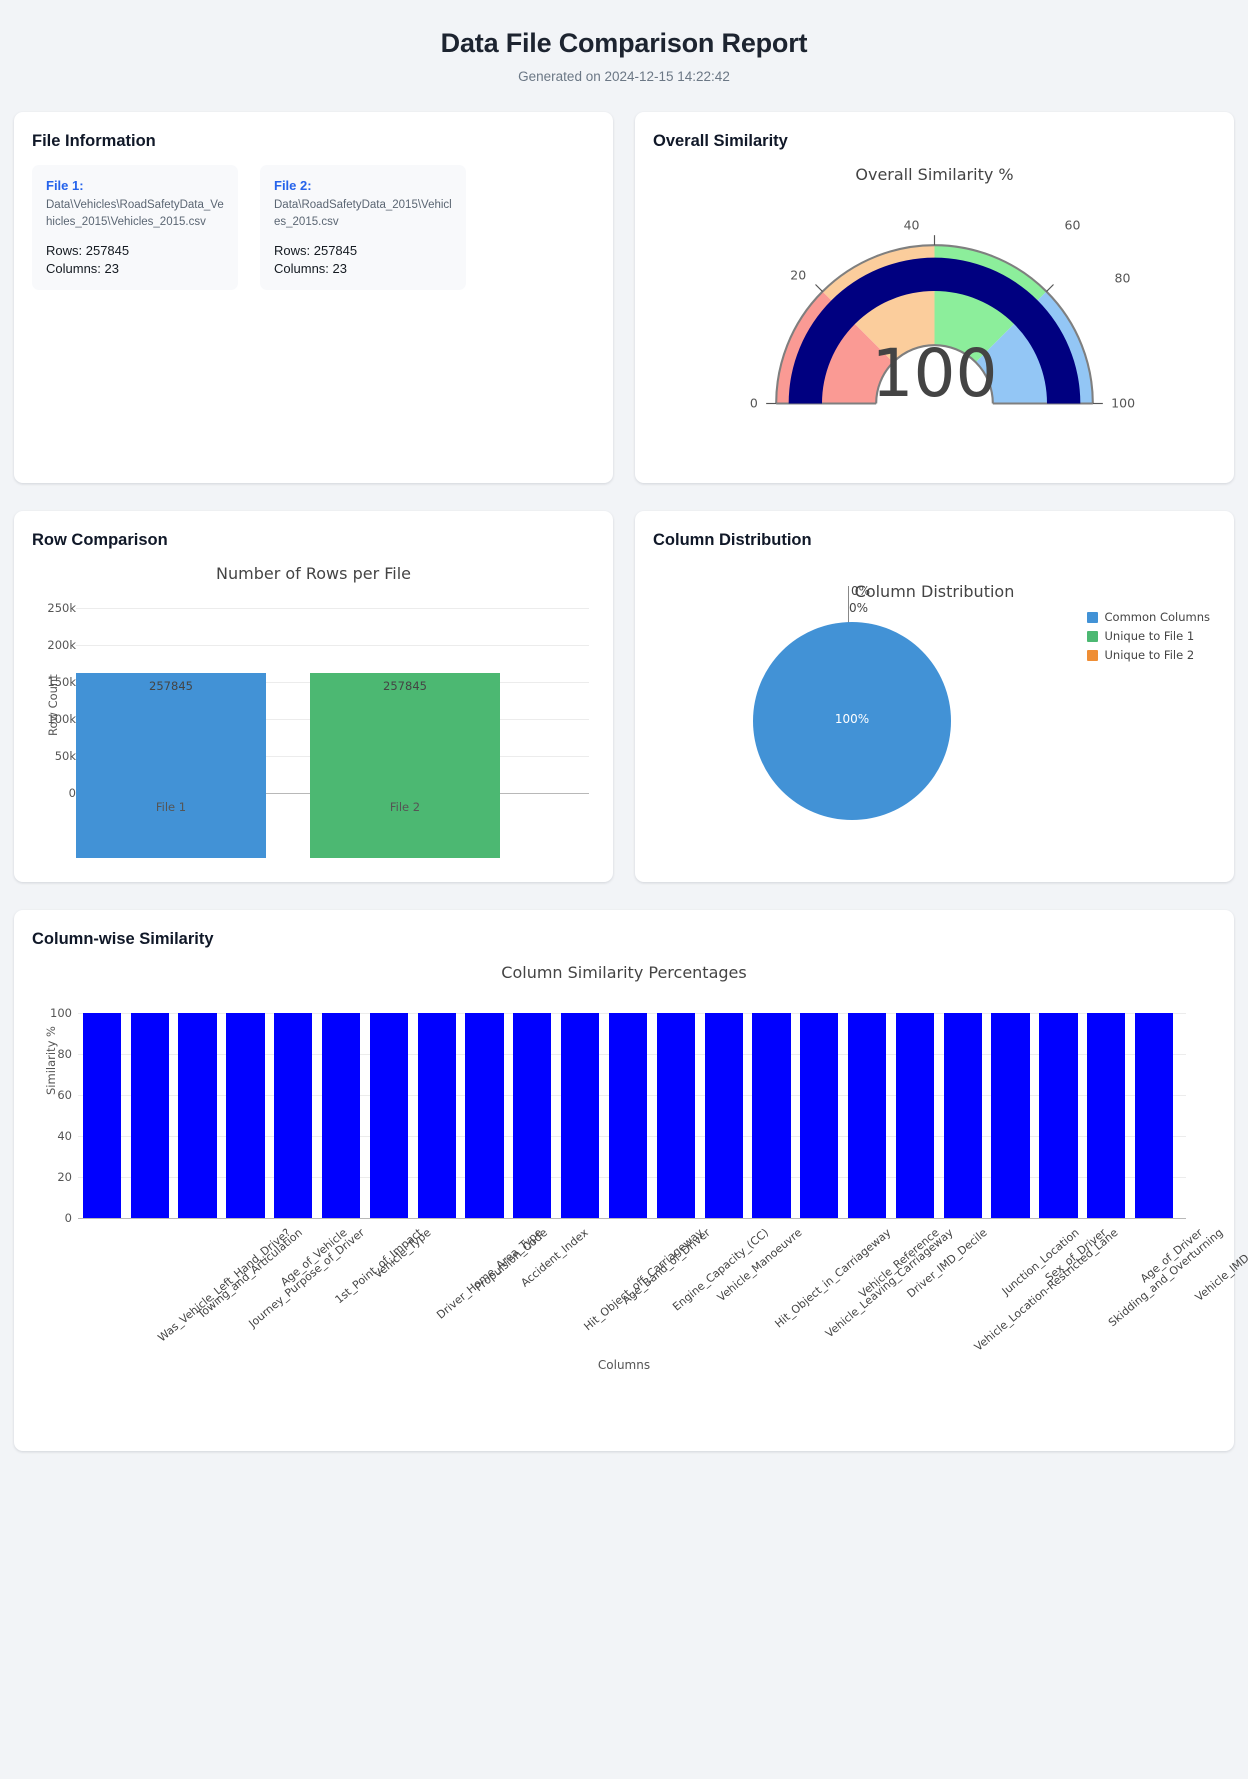 Image resolution: width=1248 pixels, height=1779 pixels. I want to click on file-2-rows: Rows: 257845, so click(316, 251).